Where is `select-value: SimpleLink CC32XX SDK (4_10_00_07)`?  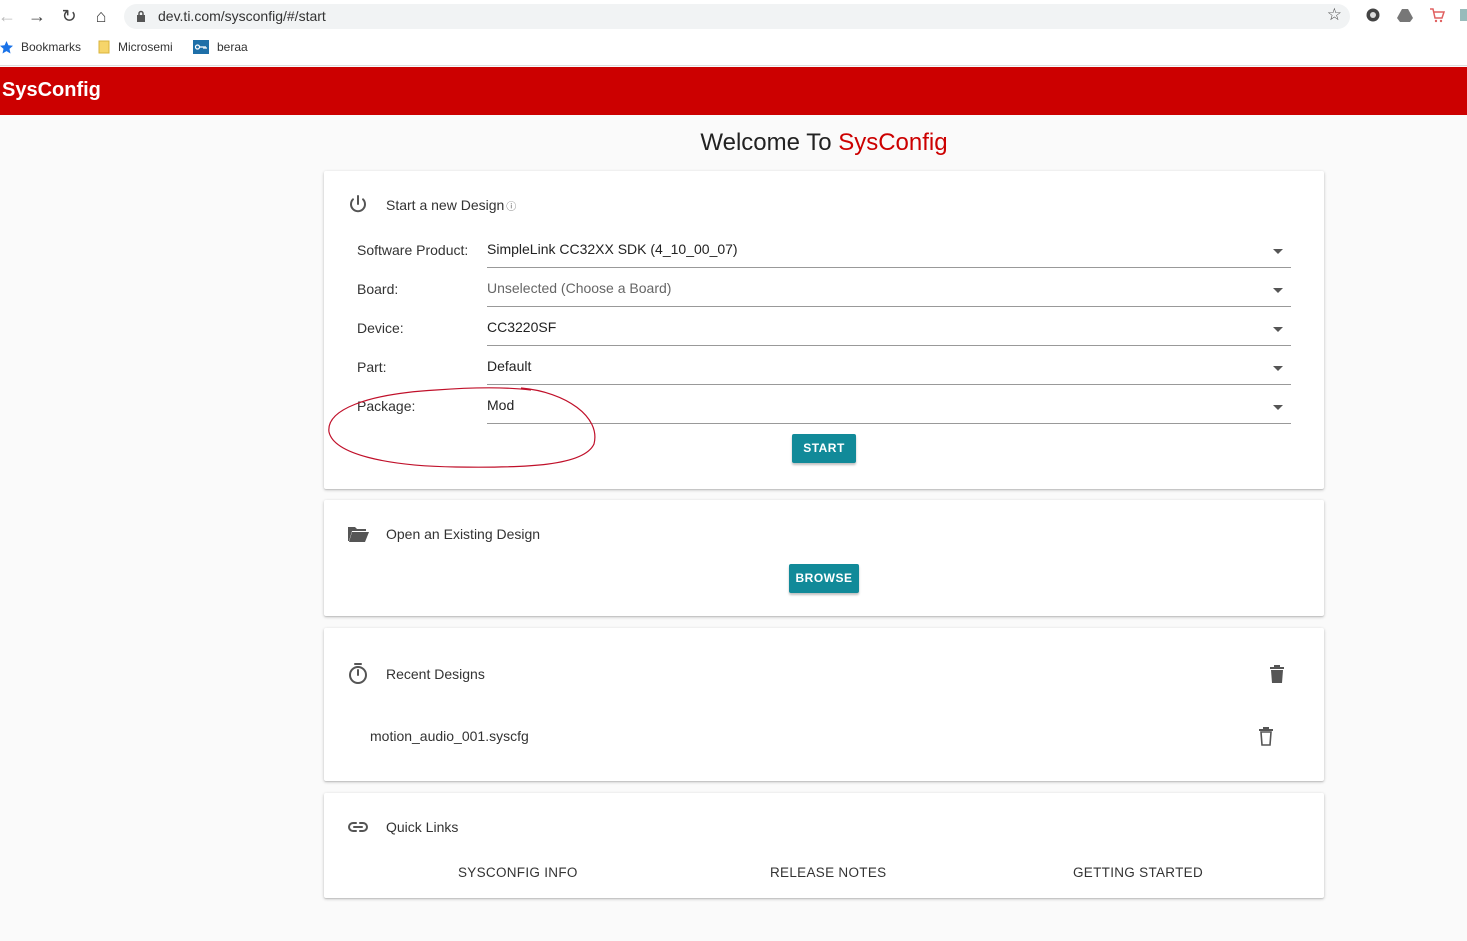 select-value: SimpleLink CC32XX SDK (4_10_00_07) is located at coordinates (612, 249).